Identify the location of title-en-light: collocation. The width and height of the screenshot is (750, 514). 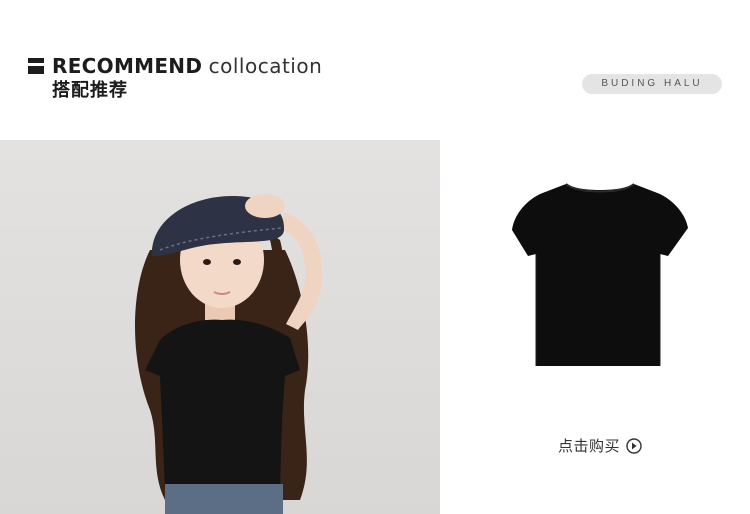
(265, 66).